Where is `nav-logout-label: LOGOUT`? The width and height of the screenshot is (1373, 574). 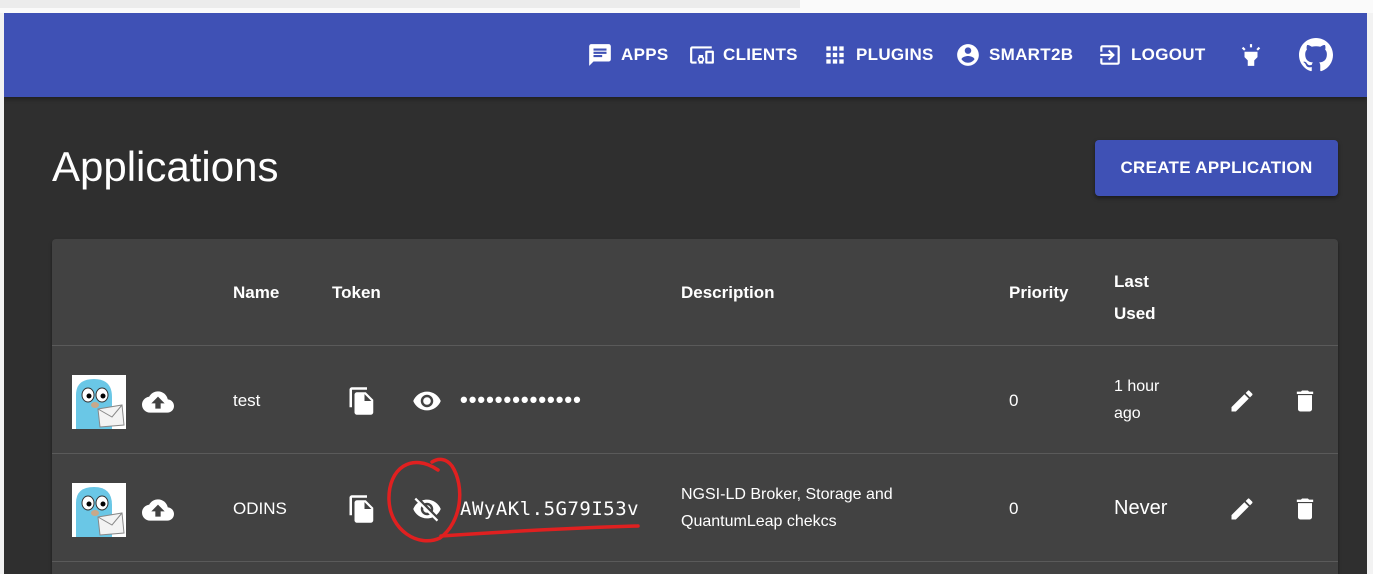 nav-logout-label: LOGOUT is located at coordinates (1168, 54).